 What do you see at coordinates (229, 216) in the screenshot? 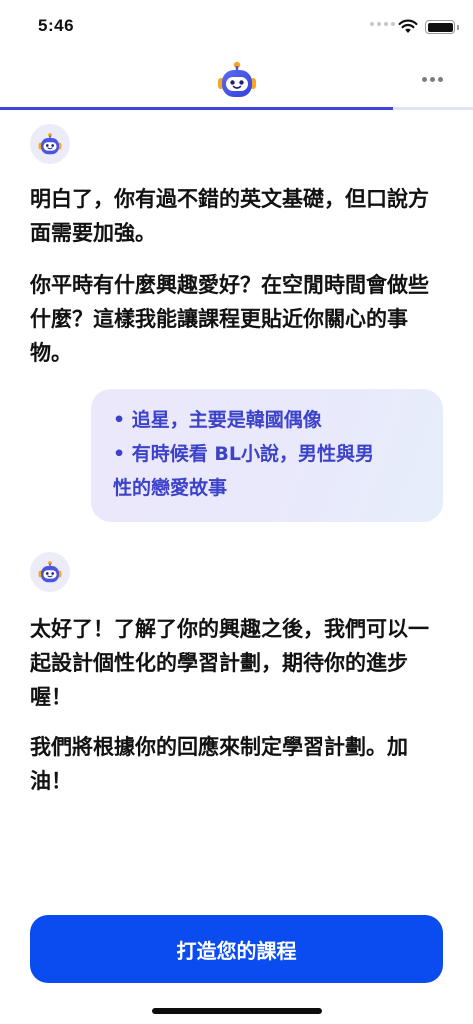
I see `bot-message-text: 明白了，你有過不錯的英文基礎，但口說方面需要加強。` at bounding box center [229, 216].